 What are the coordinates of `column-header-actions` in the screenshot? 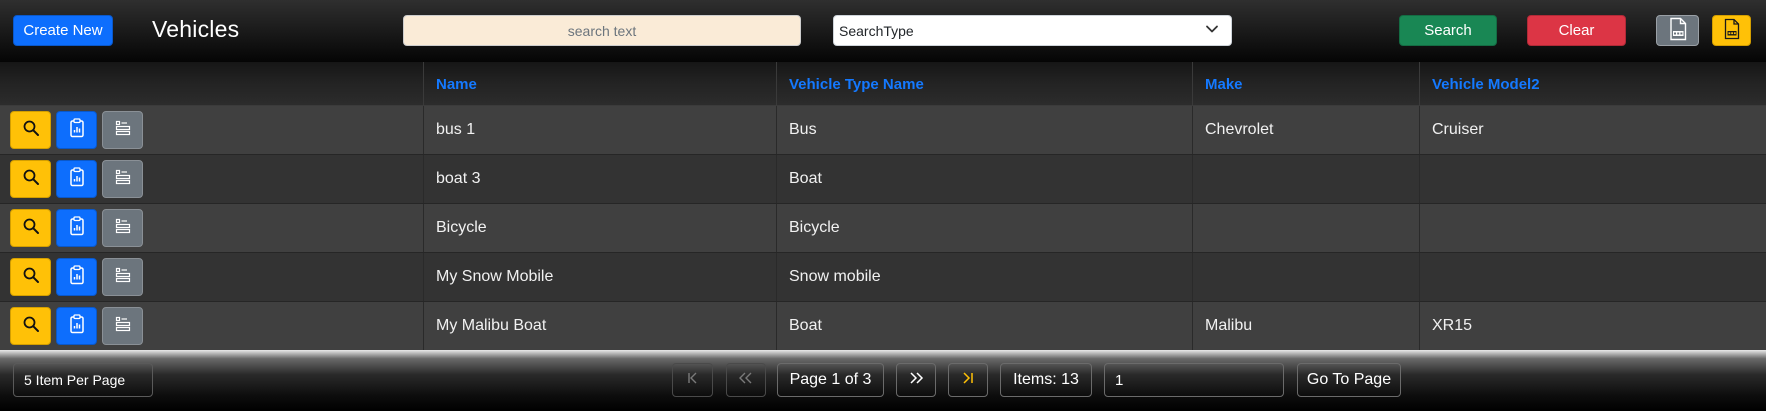 It's located at (211, 84).